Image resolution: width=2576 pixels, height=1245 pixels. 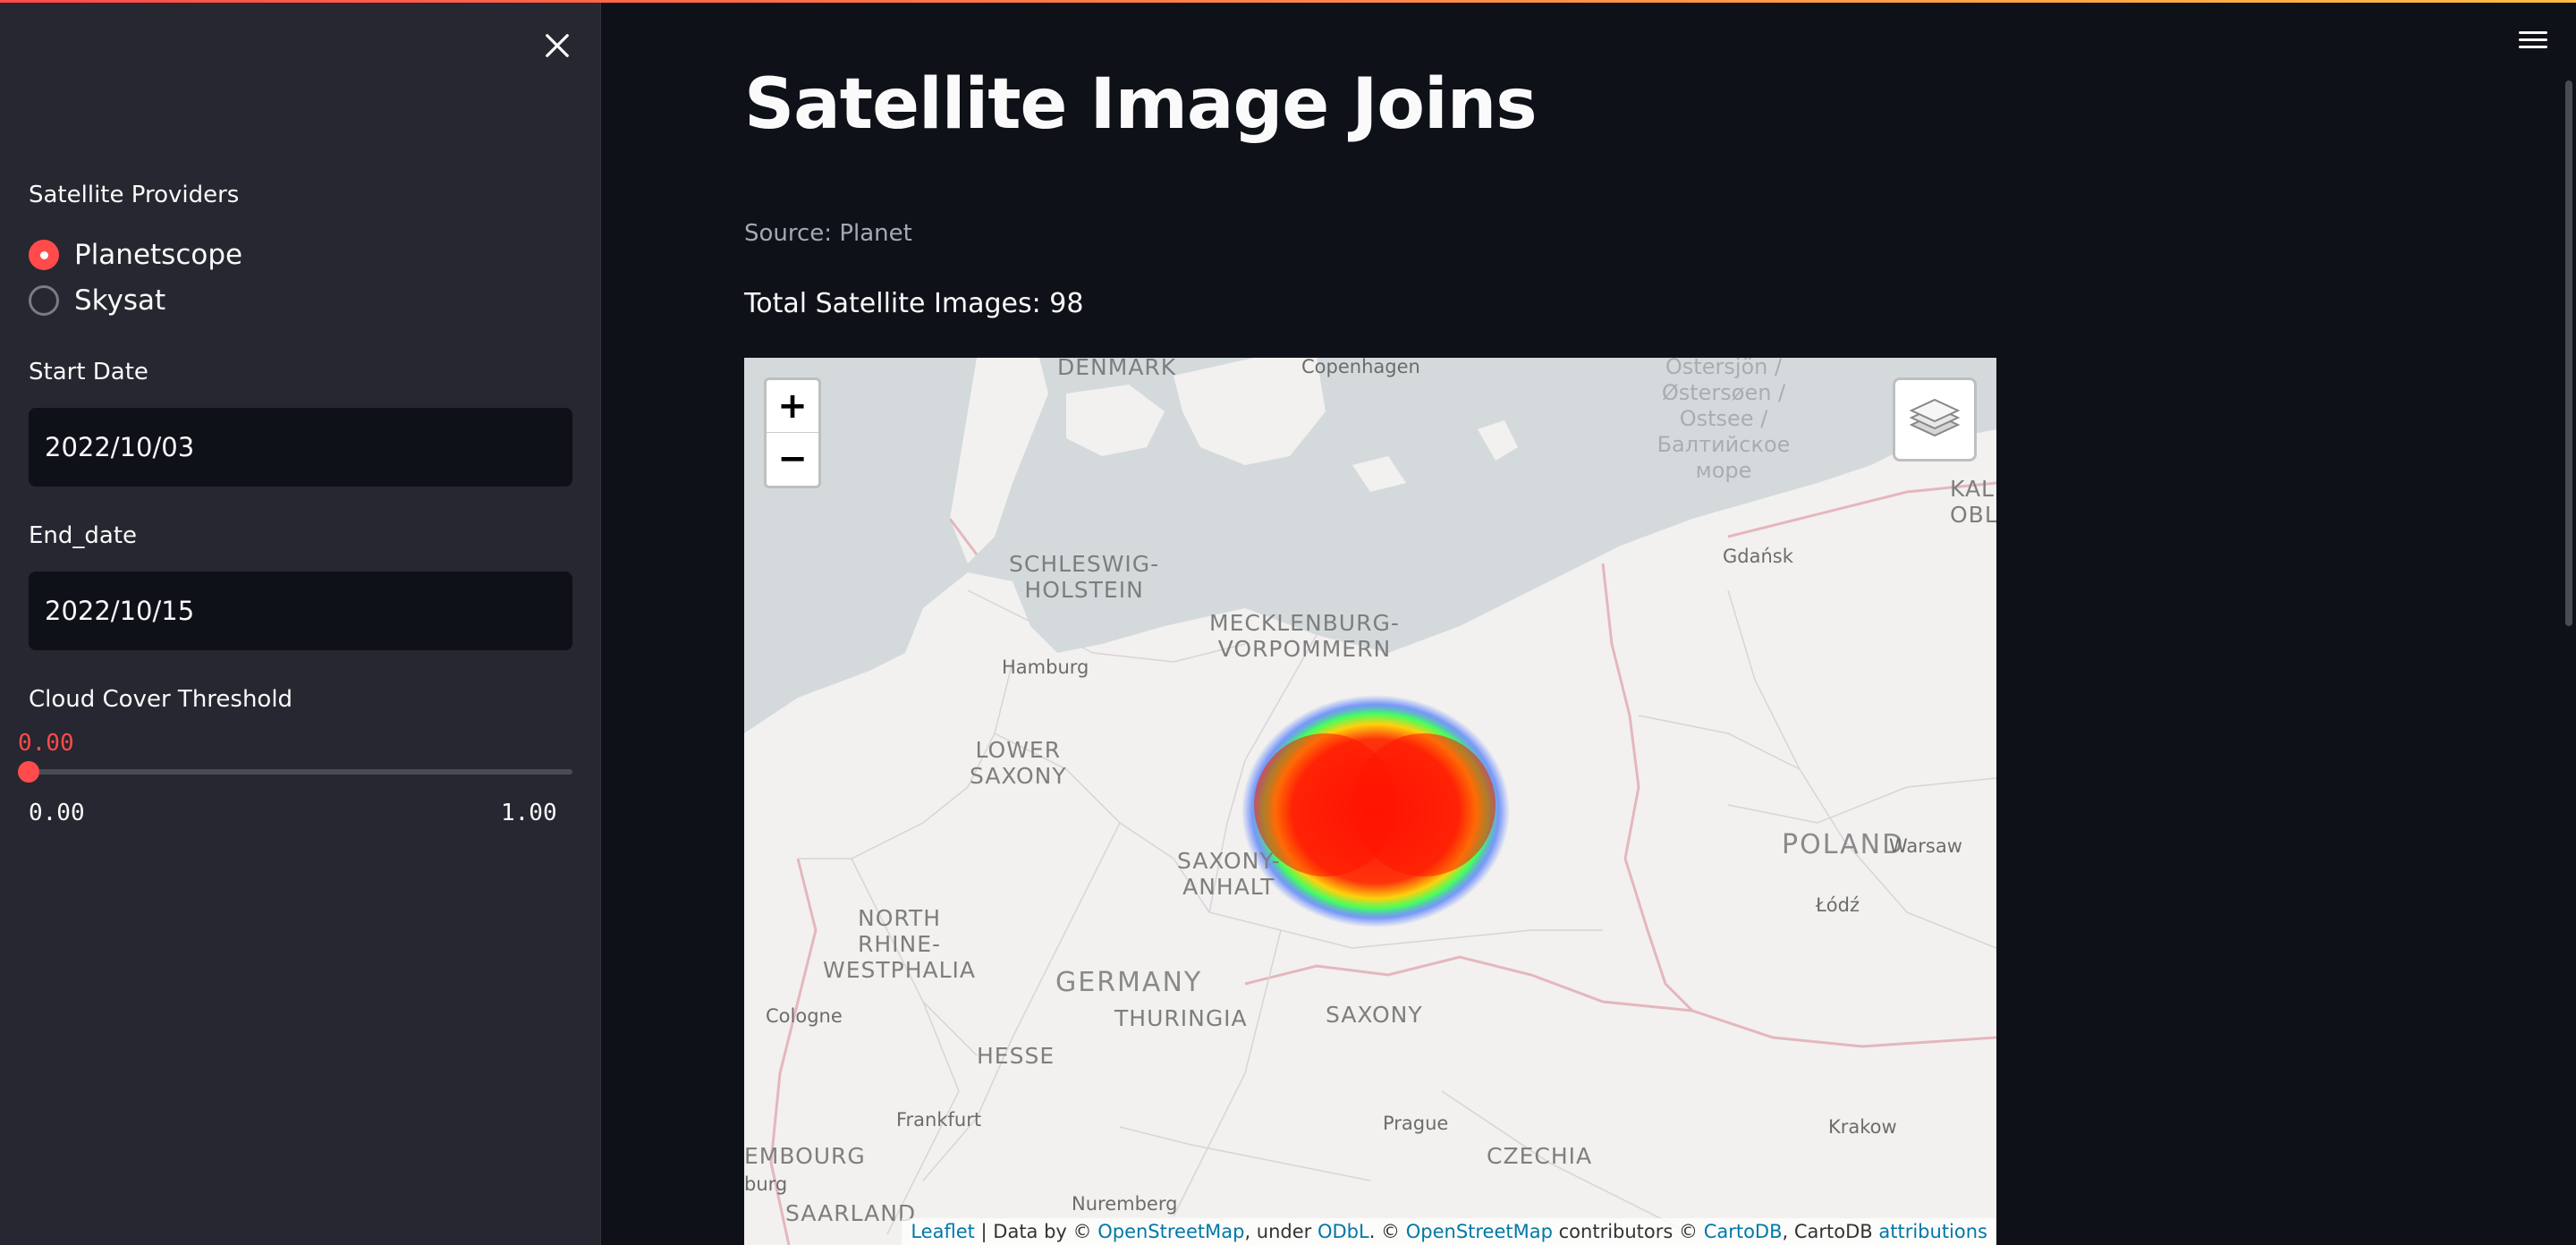 I want to click on map-label-lower-saxony: LOWER SAXONY, so click(x=1018, y=763).